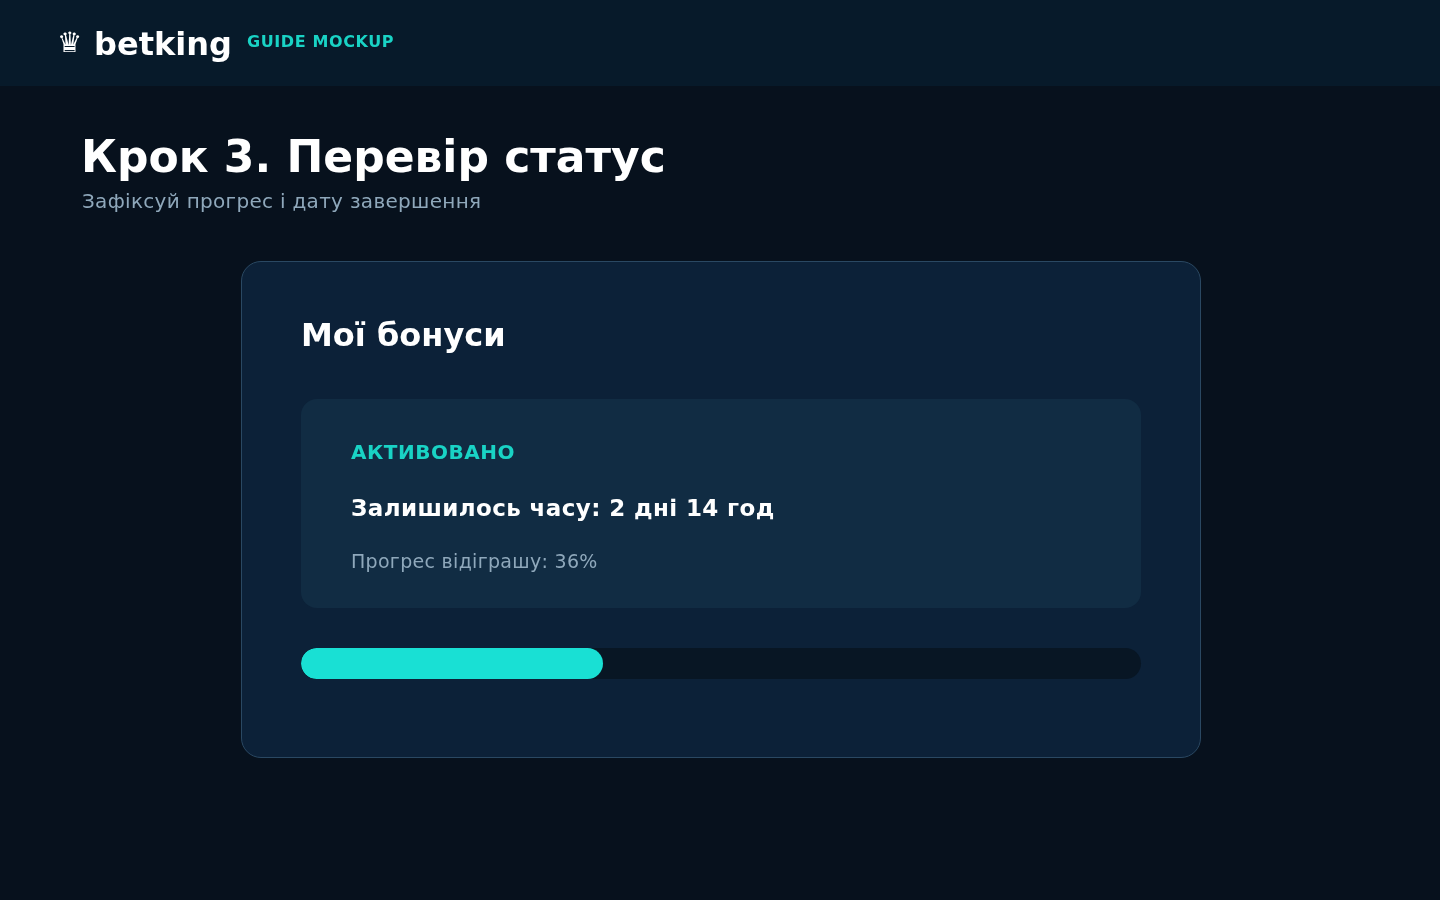 The height and width of the screenshot is (900, 1440). What do you see at coordinates (563, 508) in the screenshot?
I see `time-left-text: Залишилось часу: 2 дні 14 год` at bounding box center [563, 508].